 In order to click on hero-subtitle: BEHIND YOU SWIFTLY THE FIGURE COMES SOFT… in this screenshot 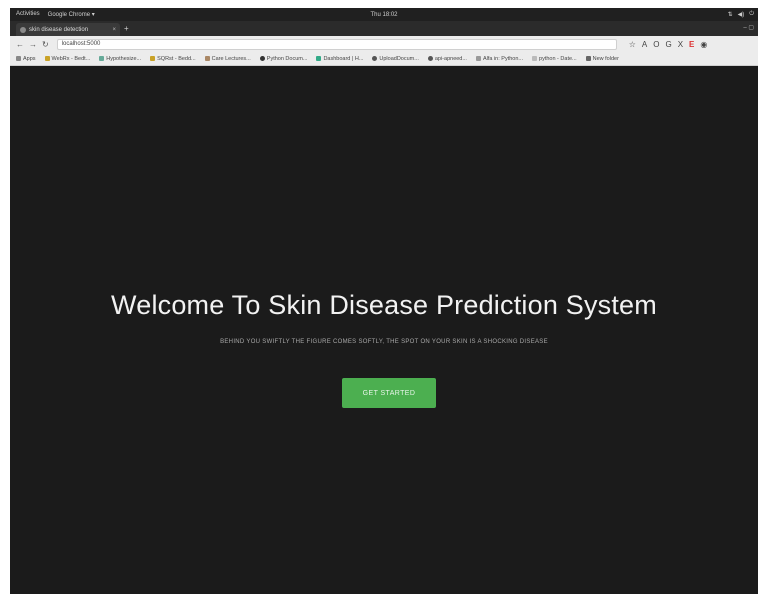, I will do `click(384, 342)`.